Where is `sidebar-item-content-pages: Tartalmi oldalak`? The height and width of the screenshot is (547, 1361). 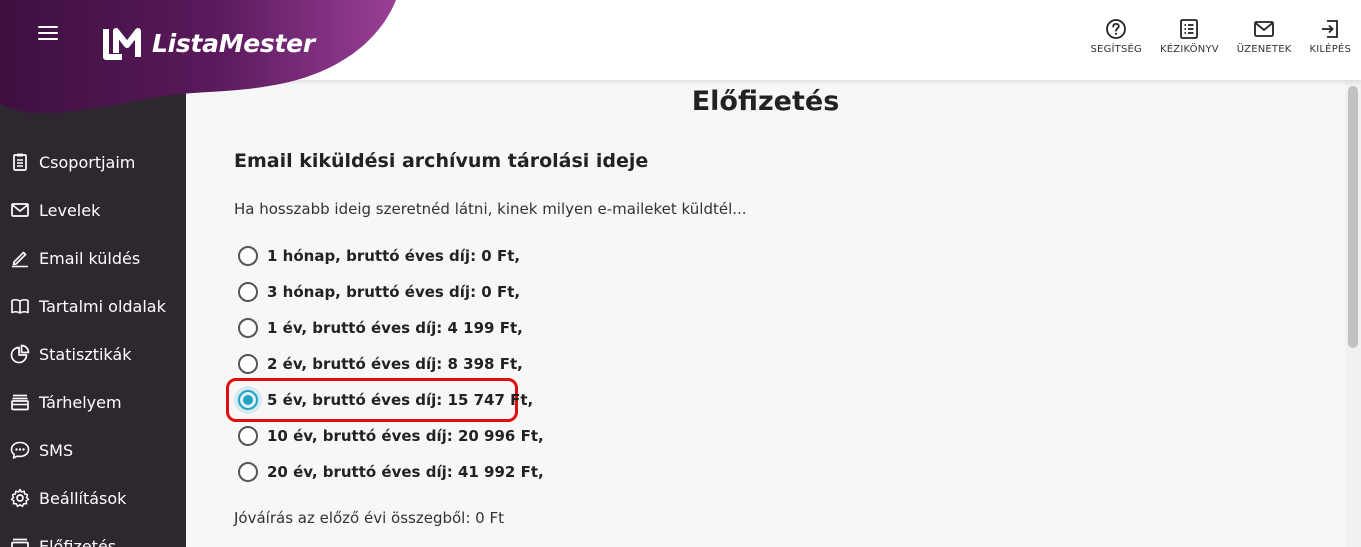
sidebar-item-content-pages: Tartalmi oldalak is located at coordinates (88, 306).